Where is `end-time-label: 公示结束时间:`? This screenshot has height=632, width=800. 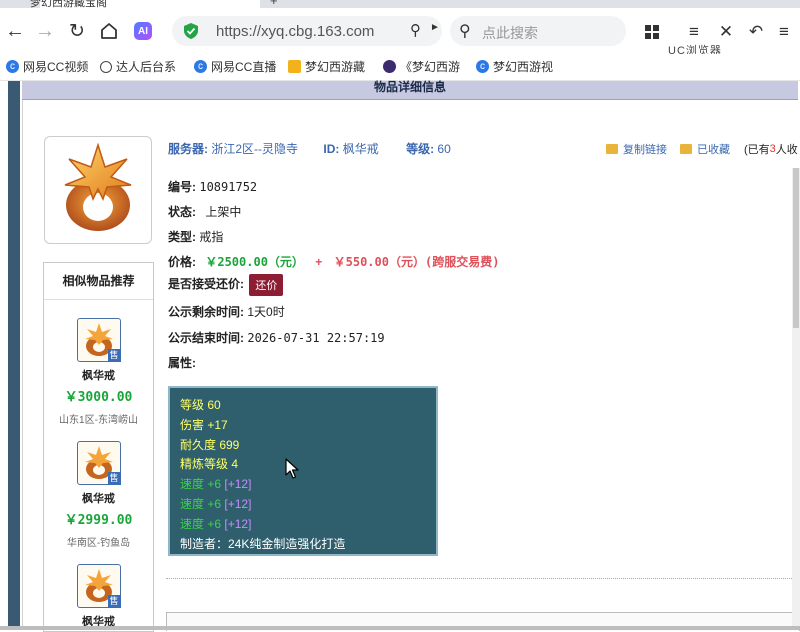
end-time-label: 公示结束时间: is located at coordinates (206, 338).